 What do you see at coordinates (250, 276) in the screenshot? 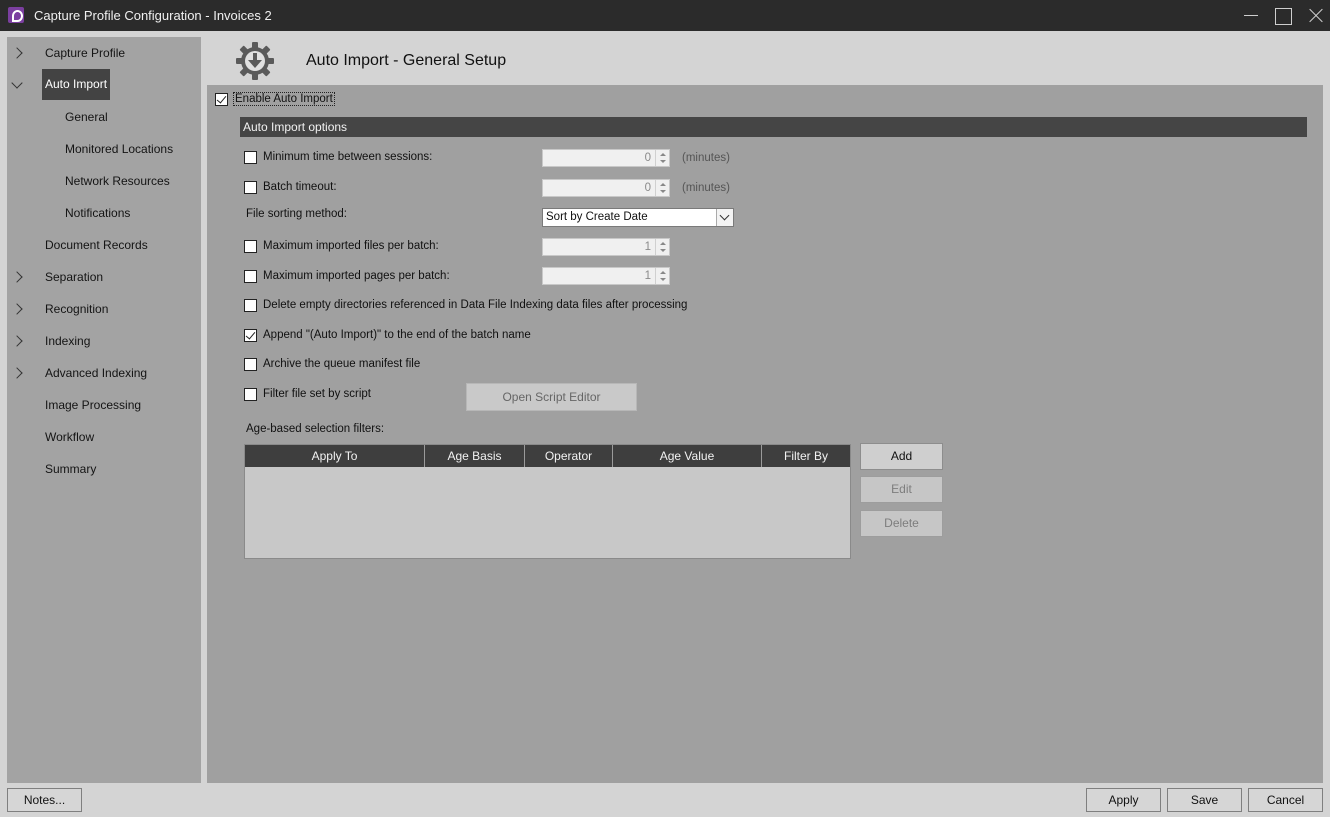
I see `max-pages-checkbox` at bounding box center [250, 276].